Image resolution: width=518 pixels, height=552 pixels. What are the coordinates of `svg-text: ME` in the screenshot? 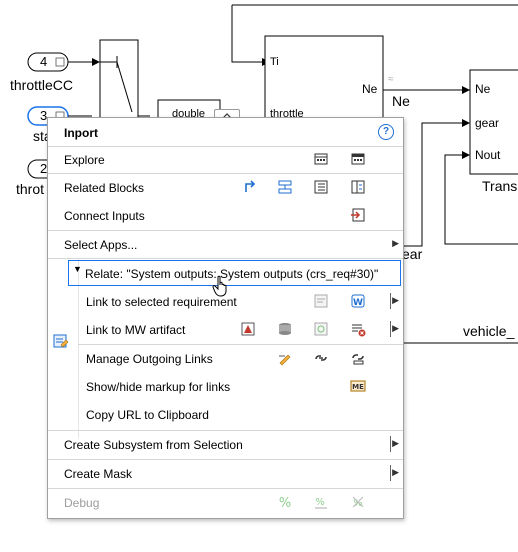 It's located at (358, 387).